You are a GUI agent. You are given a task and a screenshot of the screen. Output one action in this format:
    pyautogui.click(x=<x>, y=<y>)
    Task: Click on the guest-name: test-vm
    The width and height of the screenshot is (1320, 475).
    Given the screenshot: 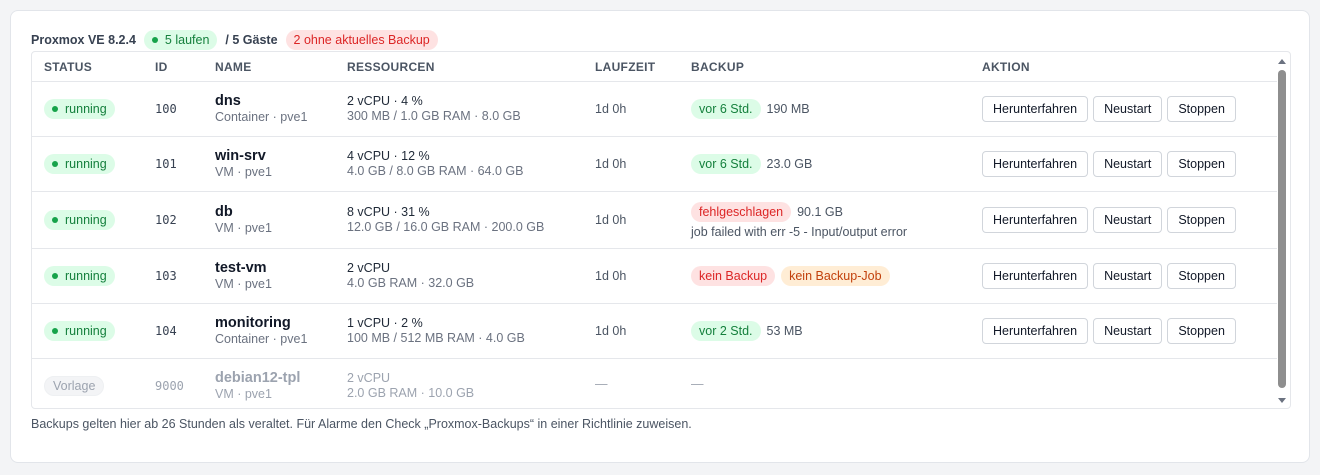 What is the action you would take?
    pyautogui.click(x=243, y=268)
    